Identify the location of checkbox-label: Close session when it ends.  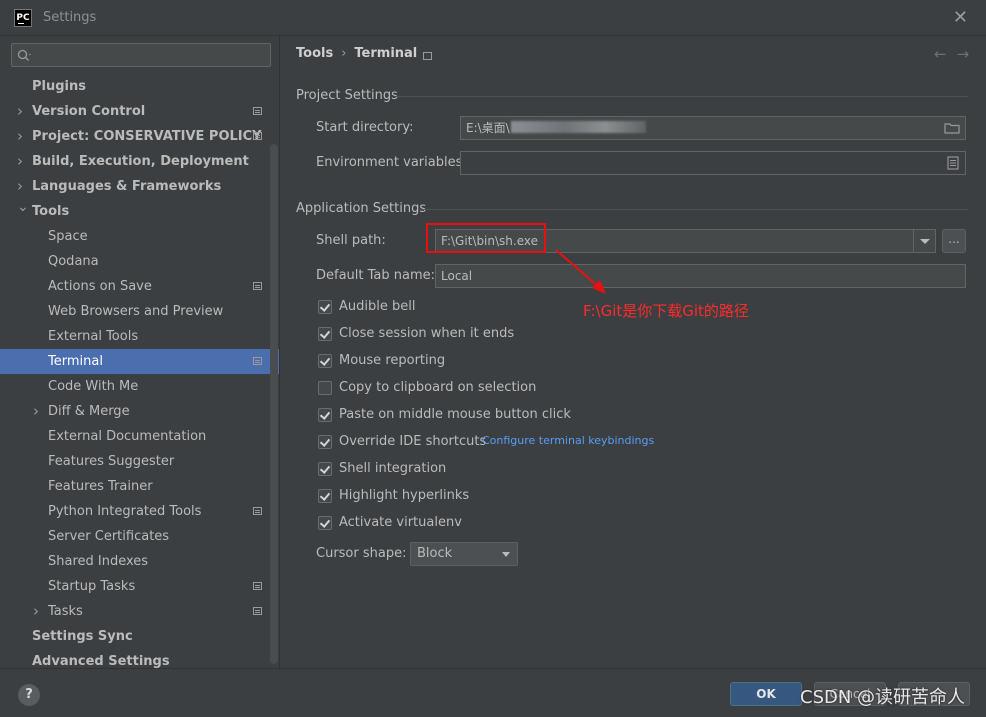
(427, 333).